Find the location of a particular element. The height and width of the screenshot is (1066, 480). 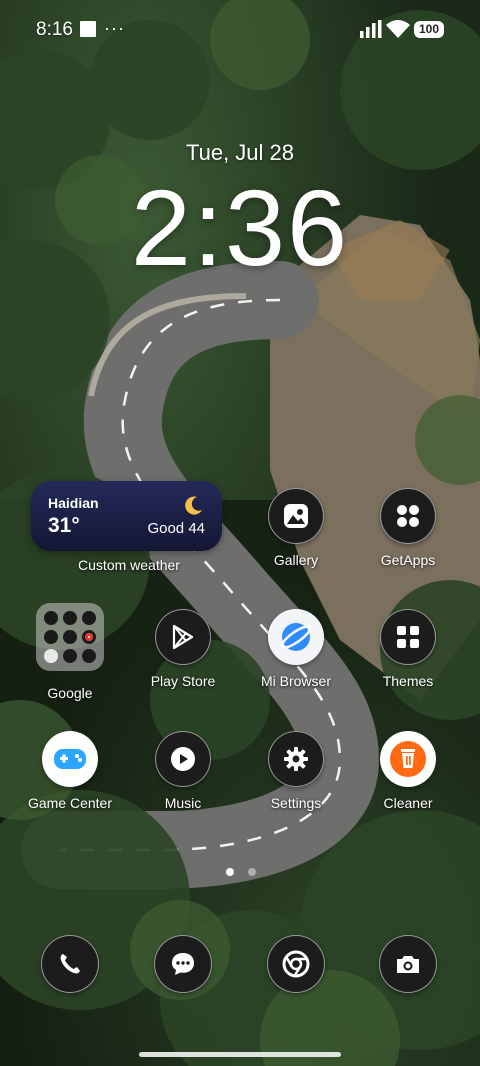

weather-city: Haidian is located at coordinates (73, 503).